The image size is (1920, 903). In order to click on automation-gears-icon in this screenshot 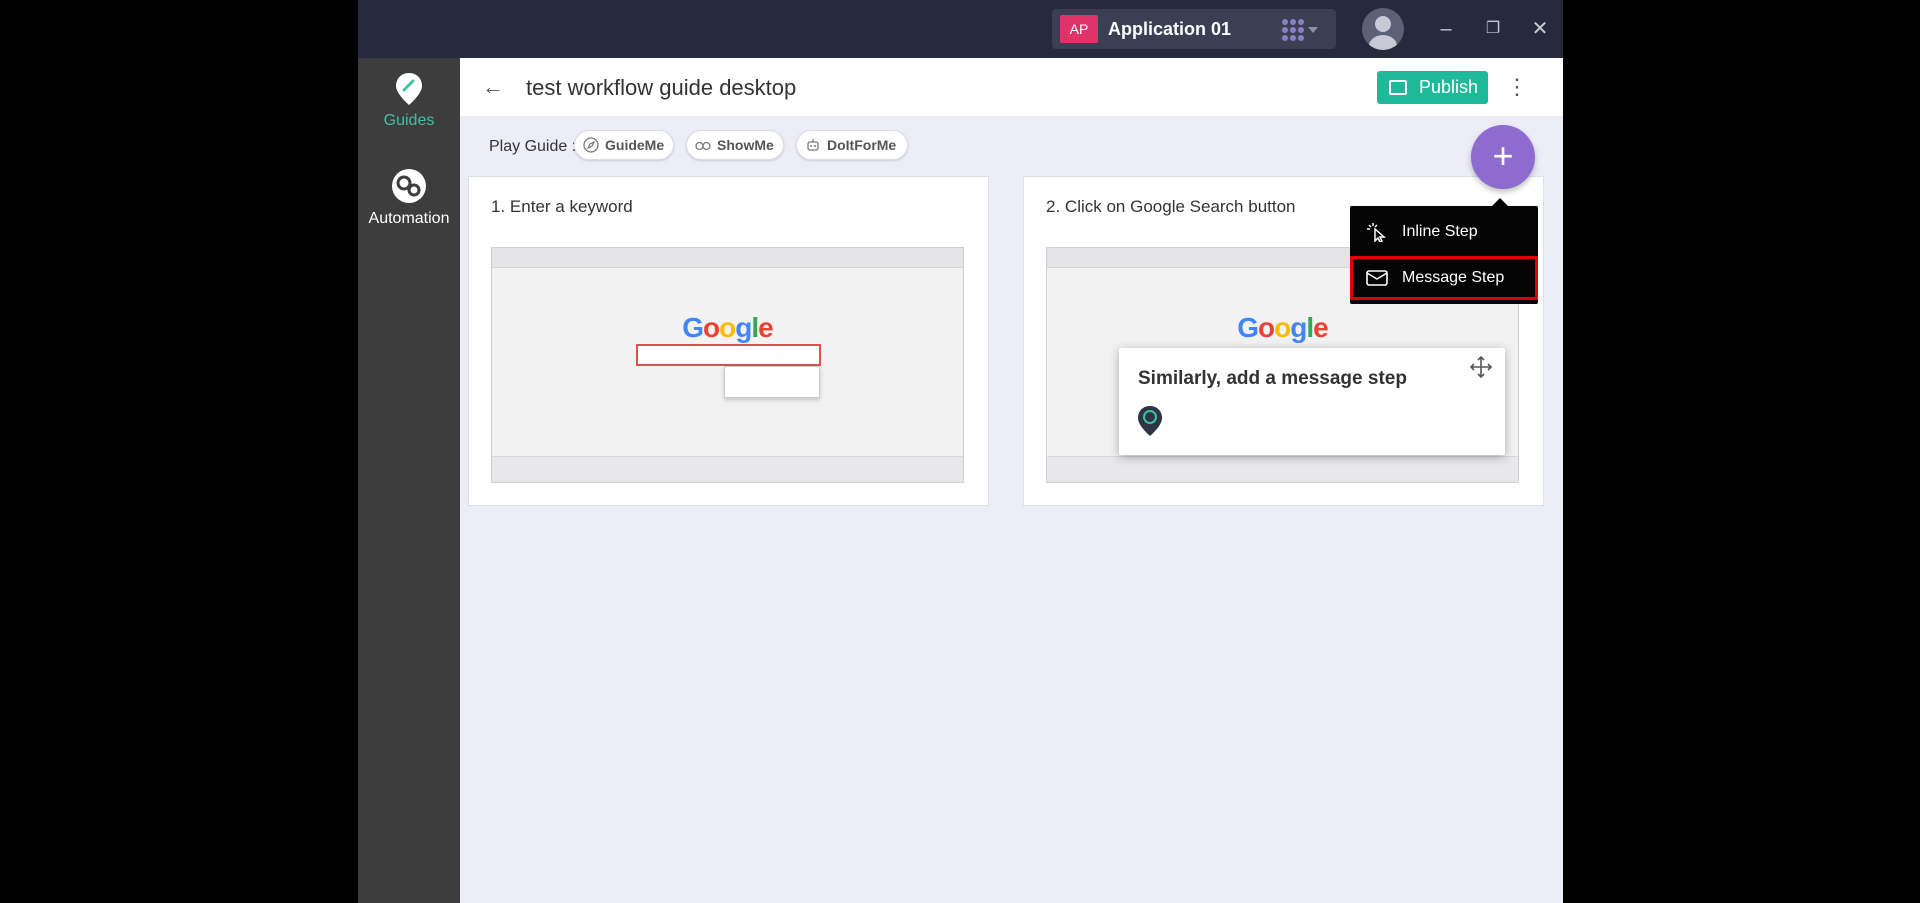, I will do `click(409, 186)`.